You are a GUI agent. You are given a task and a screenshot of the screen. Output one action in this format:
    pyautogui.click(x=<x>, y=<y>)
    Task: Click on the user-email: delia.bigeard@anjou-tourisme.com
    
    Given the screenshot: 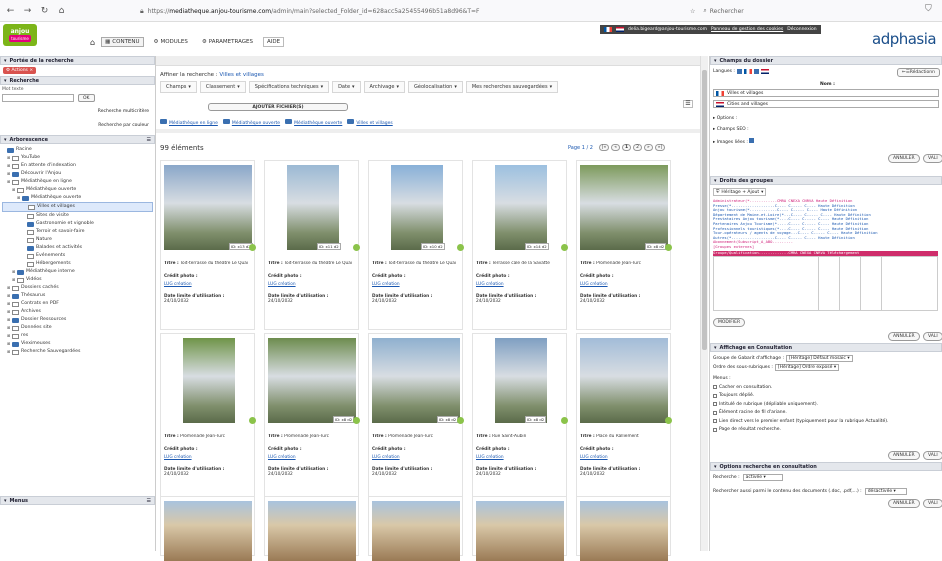 What is the action you would take?
    pyautogui.click(x=667, y=29)
    